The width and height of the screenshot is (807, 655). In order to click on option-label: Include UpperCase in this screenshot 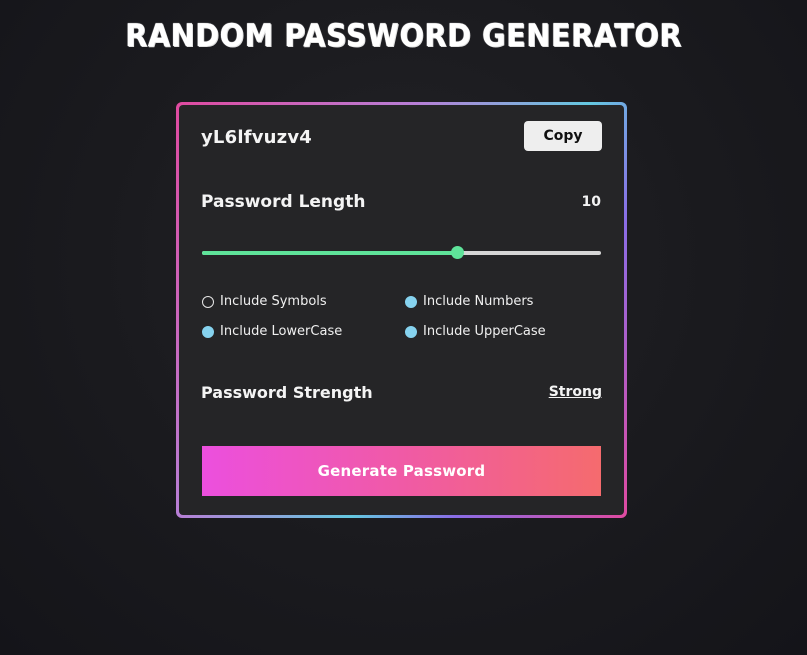, I will do `click(484, 331)`.